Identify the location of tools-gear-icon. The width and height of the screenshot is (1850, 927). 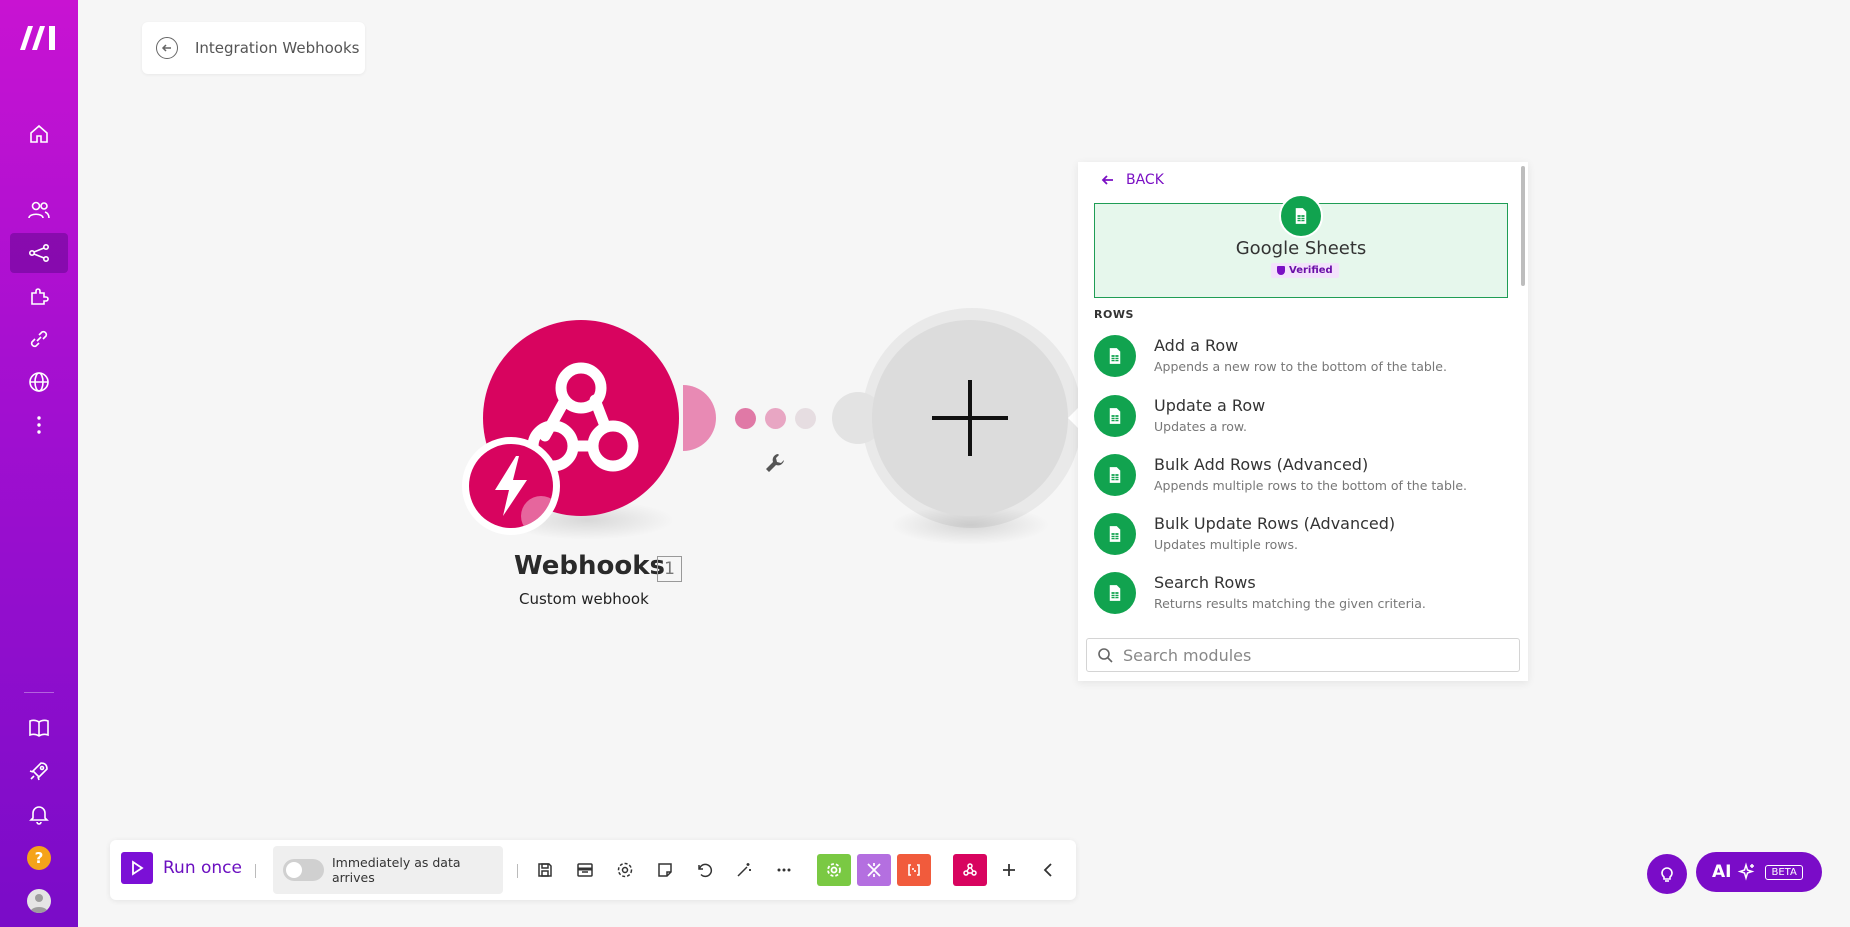
(834, 870).